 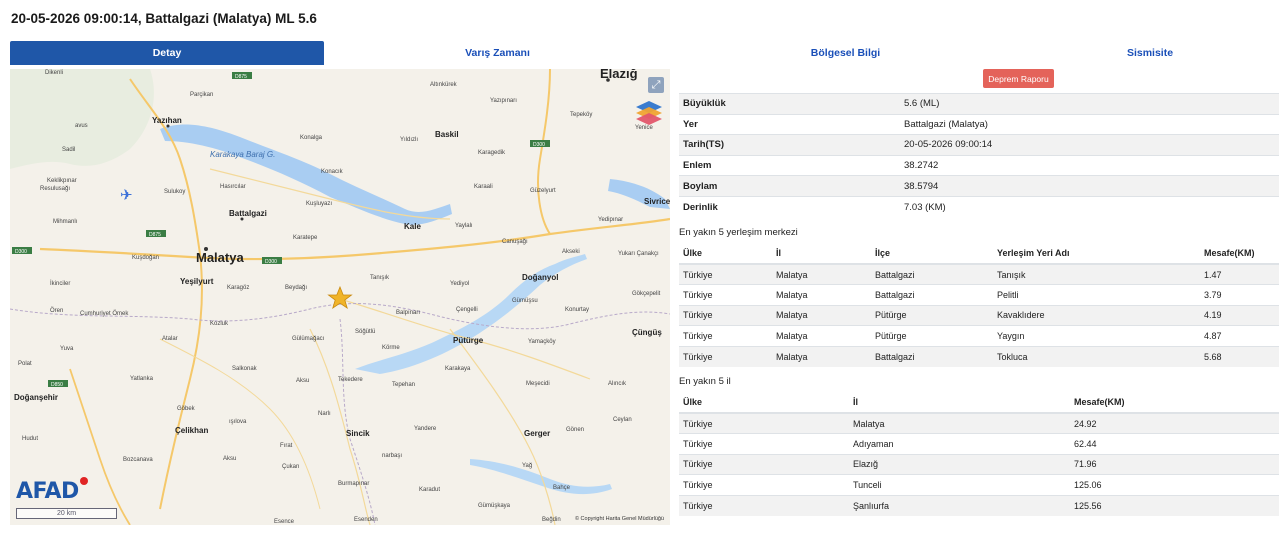 What do you see at coordinates (353, 484) in the screenshot?
I see `map-label: Burmapınar` at bounding box center [353, 484].